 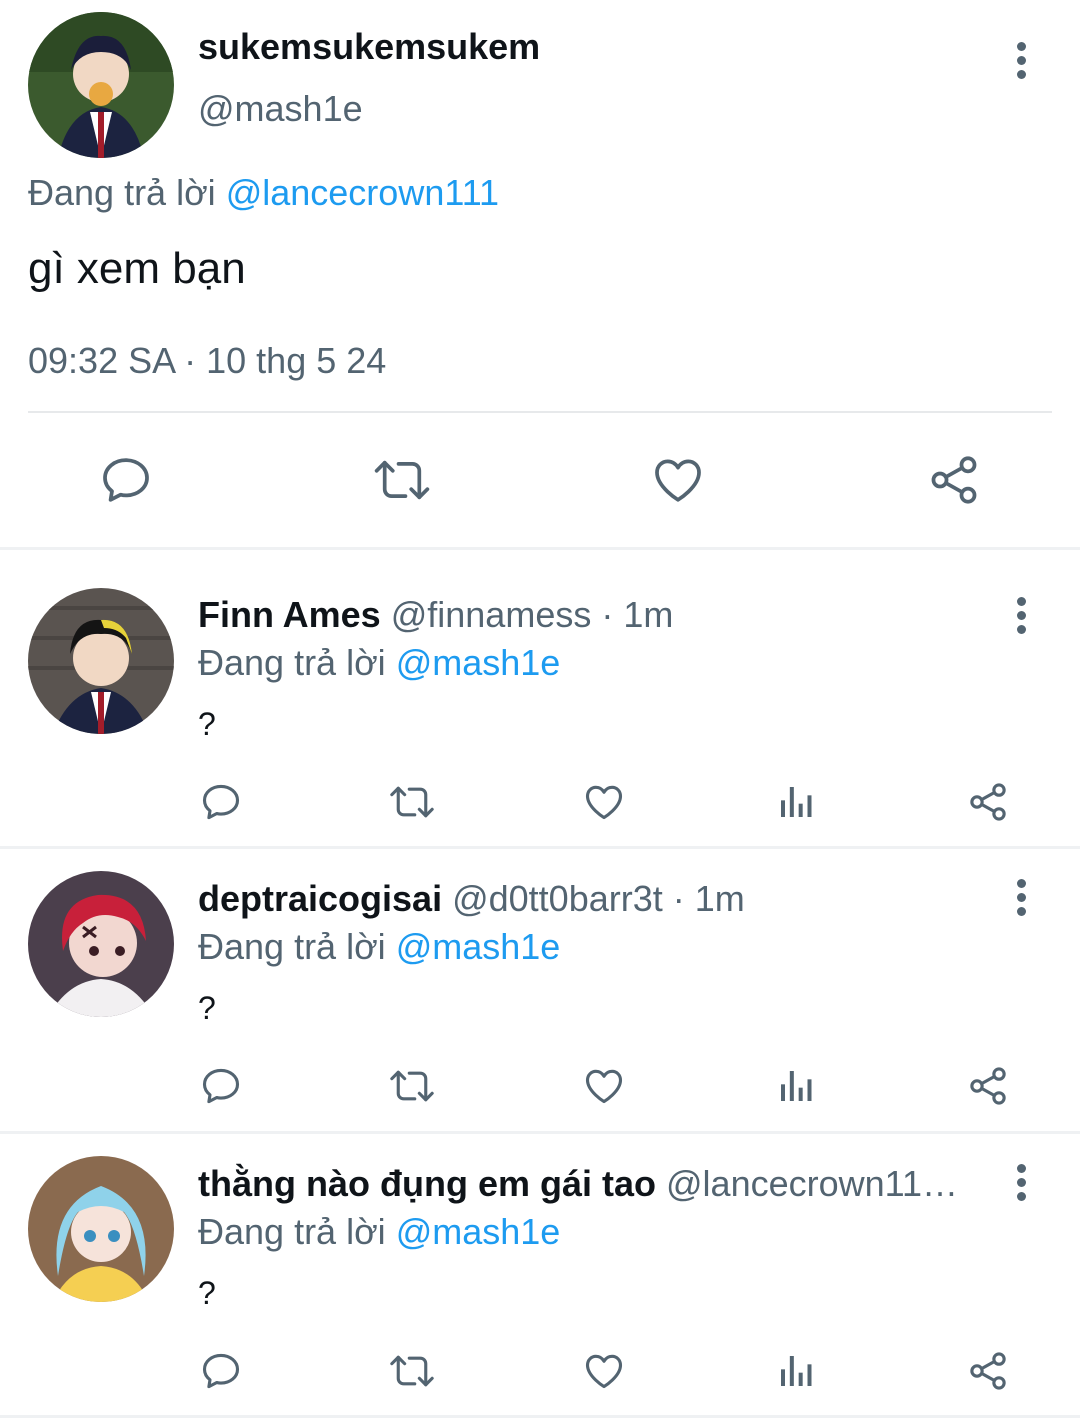 I want to click on divider, so click(x=540, y=412).